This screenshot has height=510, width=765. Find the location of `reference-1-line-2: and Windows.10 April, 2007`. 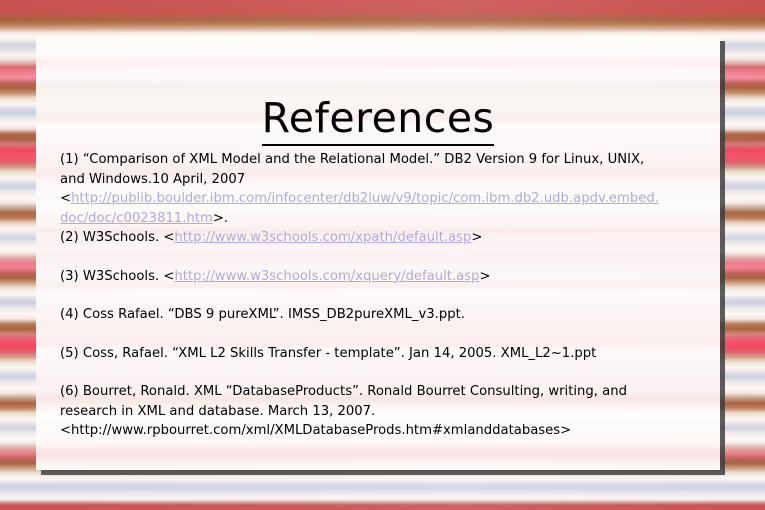

reference-1-line-2: and Windows.10 April, 2007 is located at coordinates (153, 179).